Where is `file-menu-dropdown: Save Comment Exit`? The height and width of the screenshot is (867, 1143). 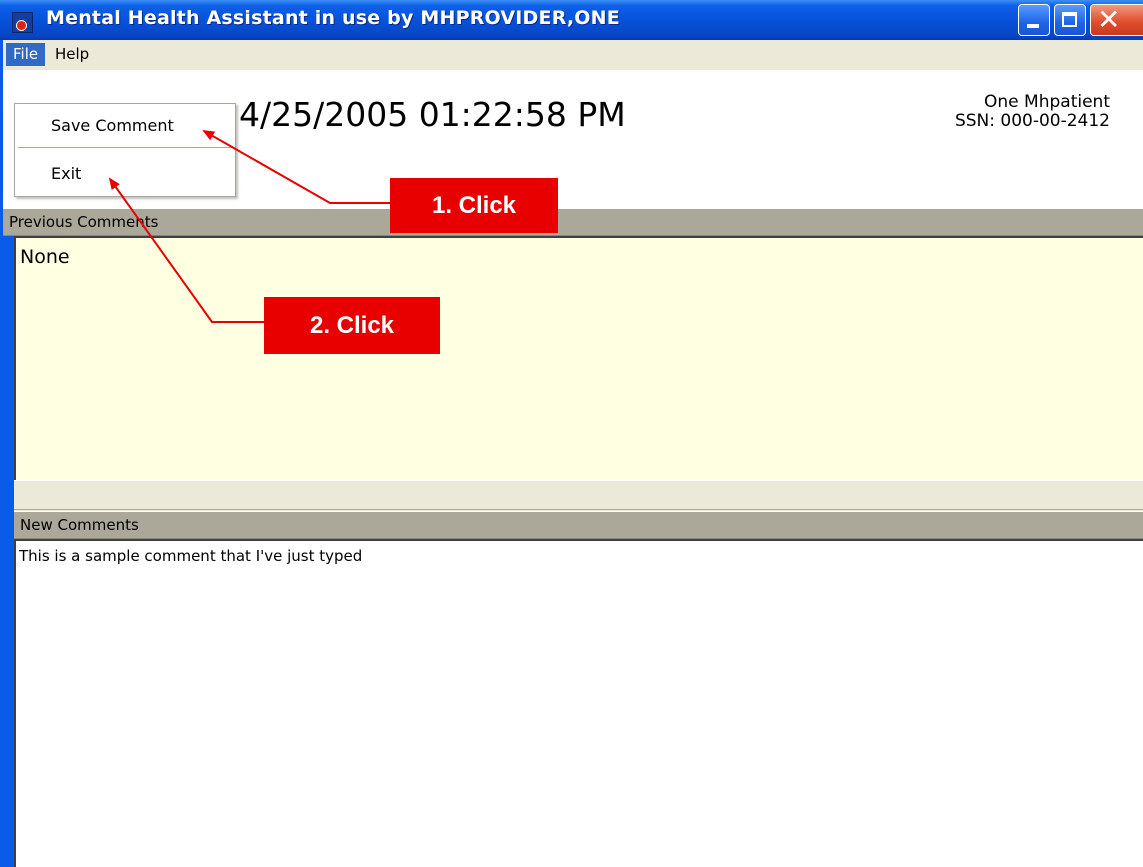
file-menu-dropdown: Save Comment Exit is located at coordinates (125, 150).